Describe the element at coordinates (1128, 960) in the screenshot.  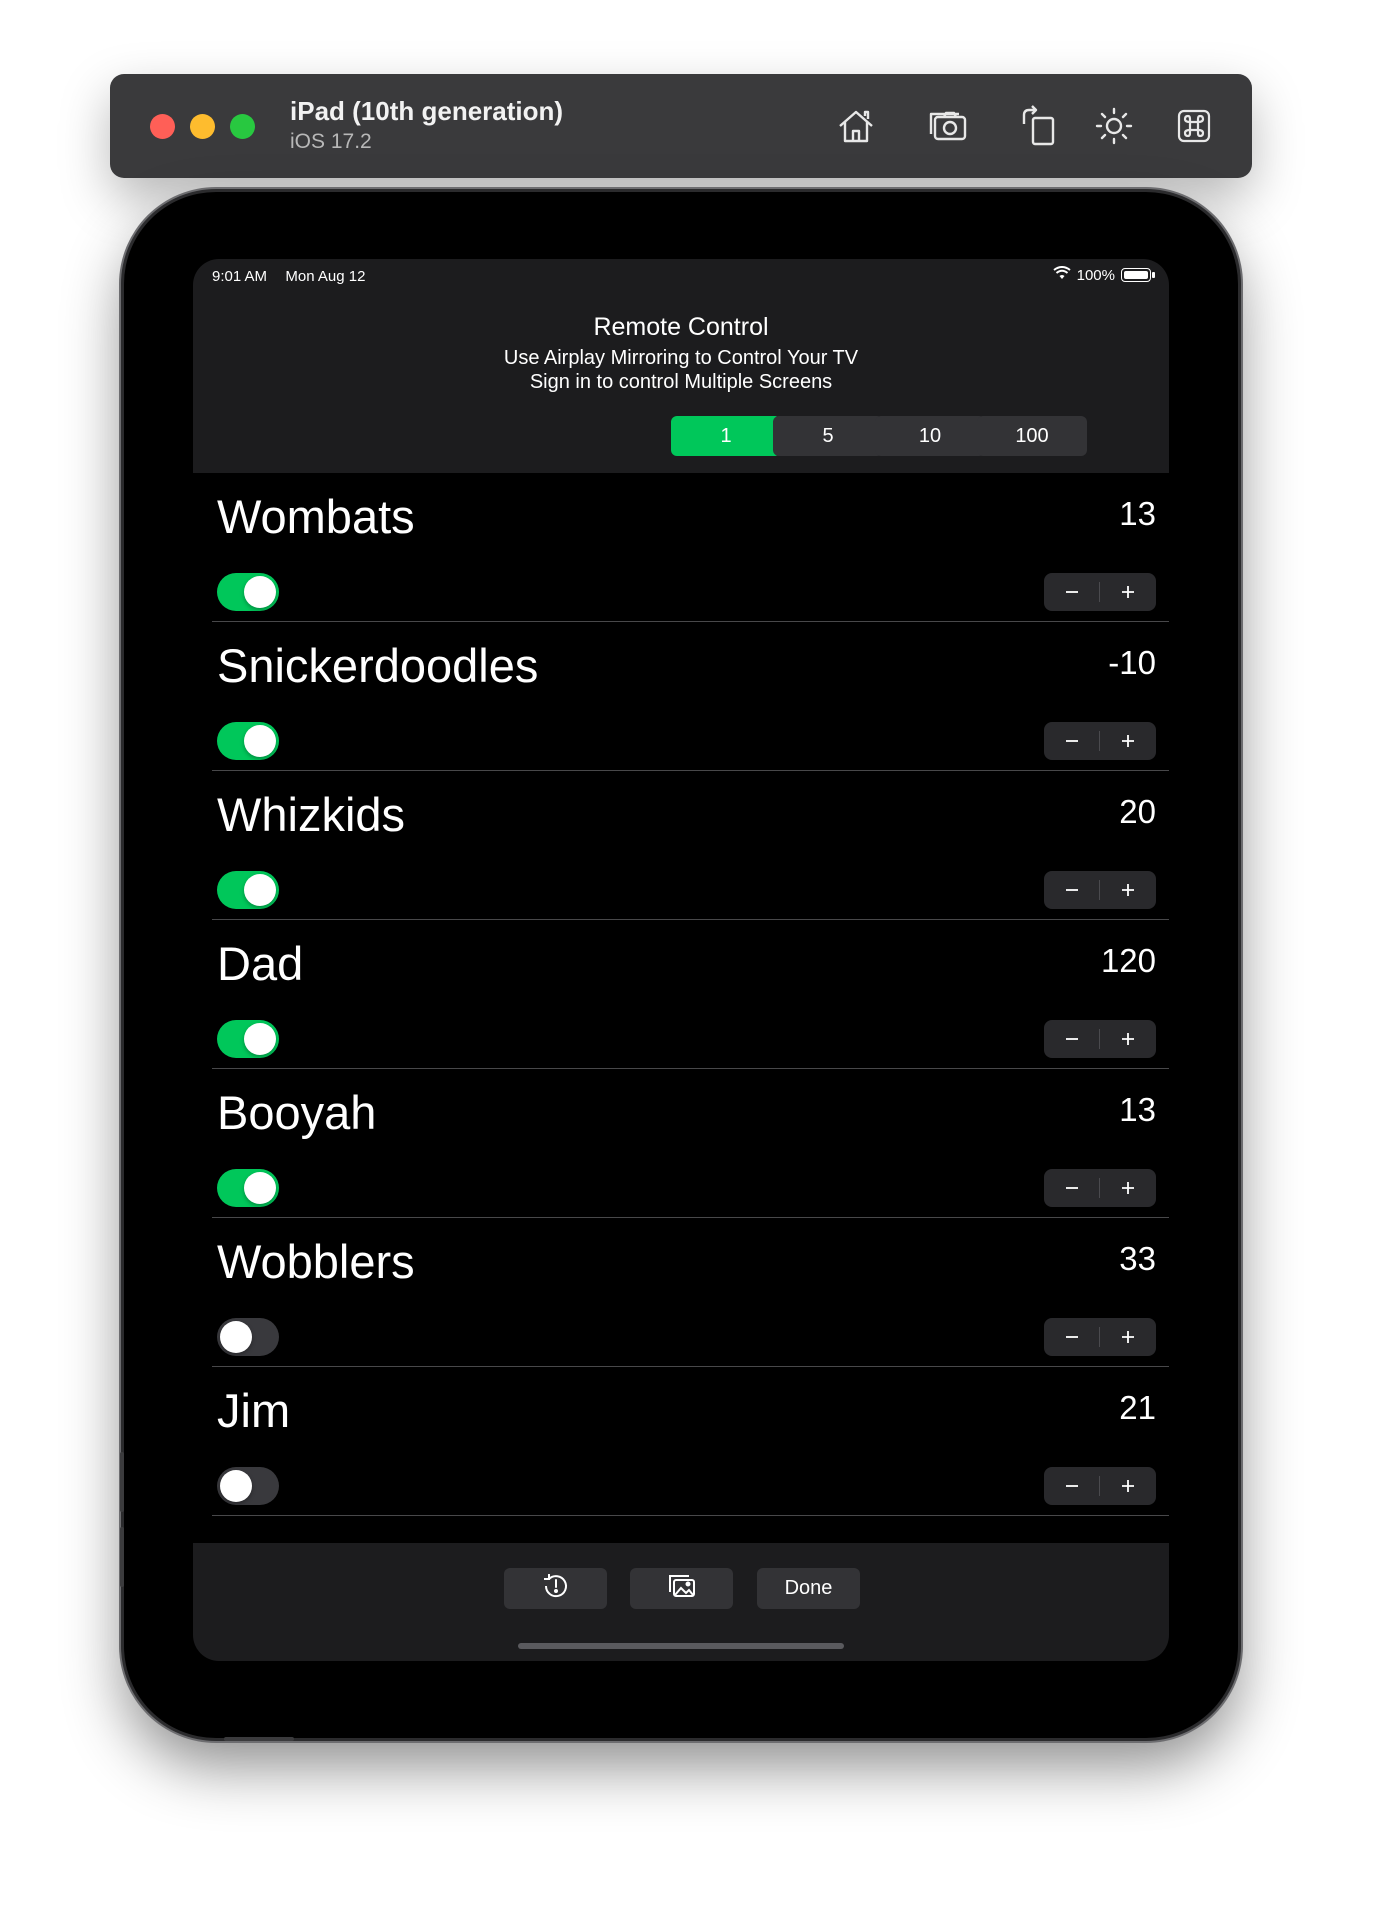
I see `team-score: 120` at that location.